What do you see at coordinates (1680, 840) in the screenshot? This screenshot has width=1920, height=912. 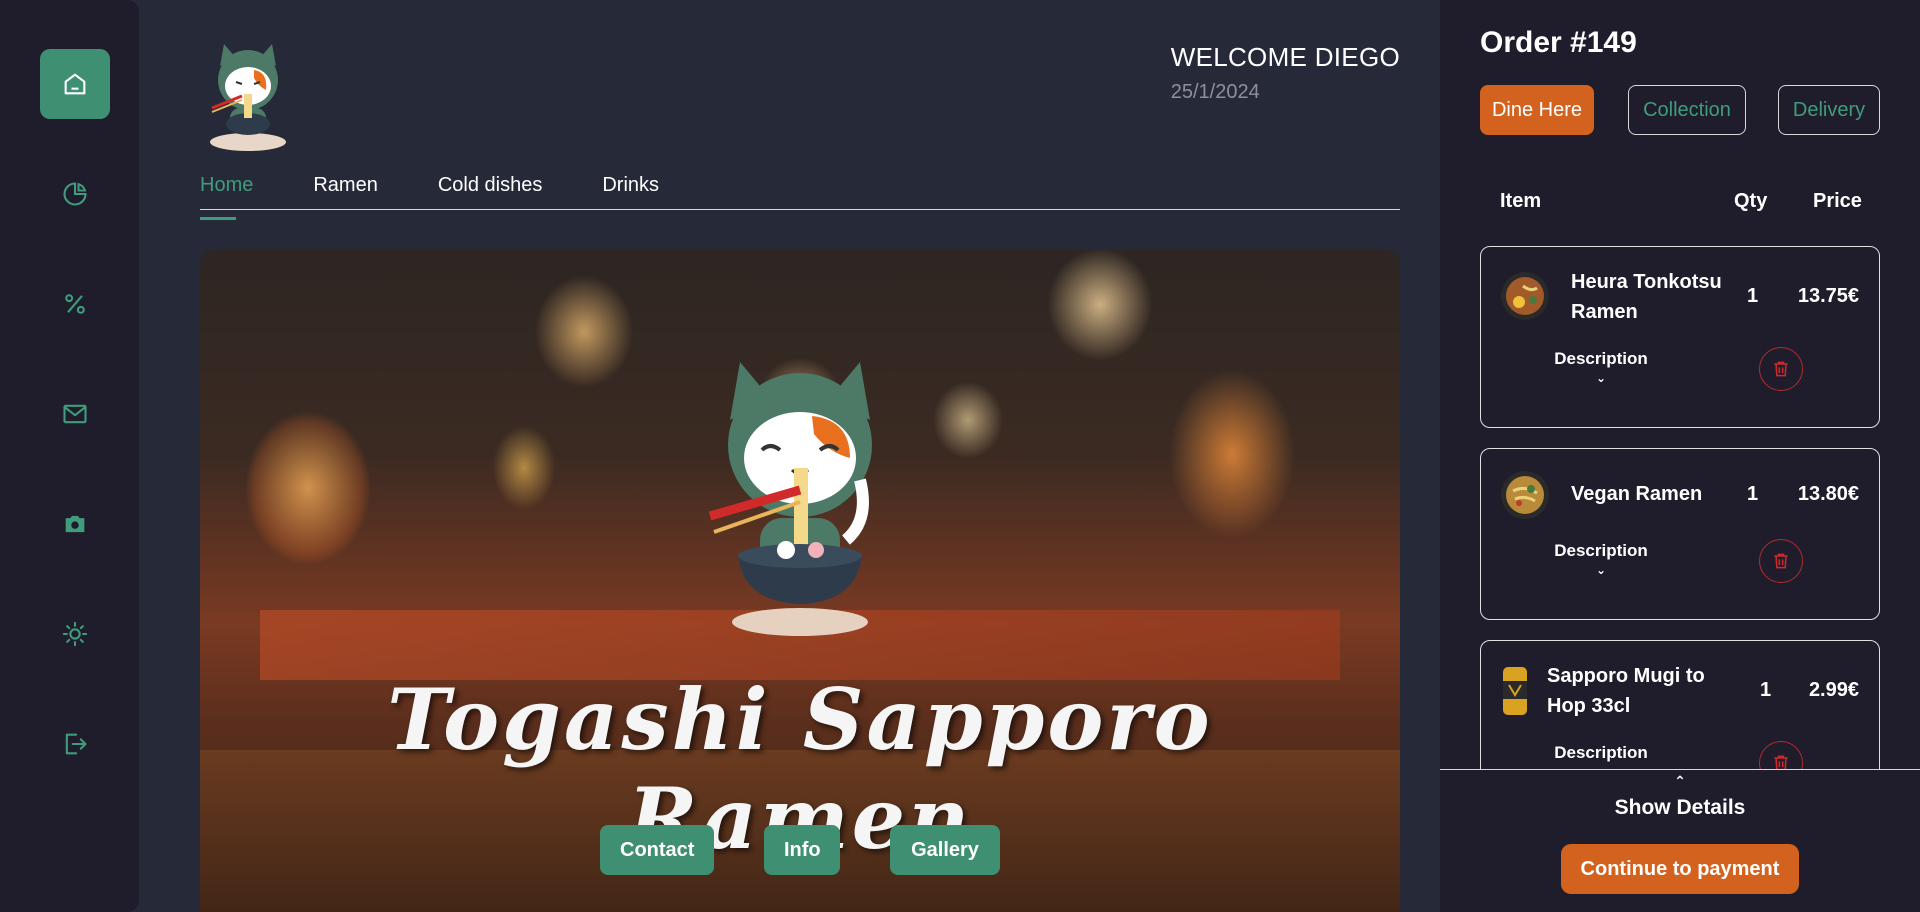 I see `order-footer: ⌃ Show Details Continue to payment` at bounding box center [1680, 840].